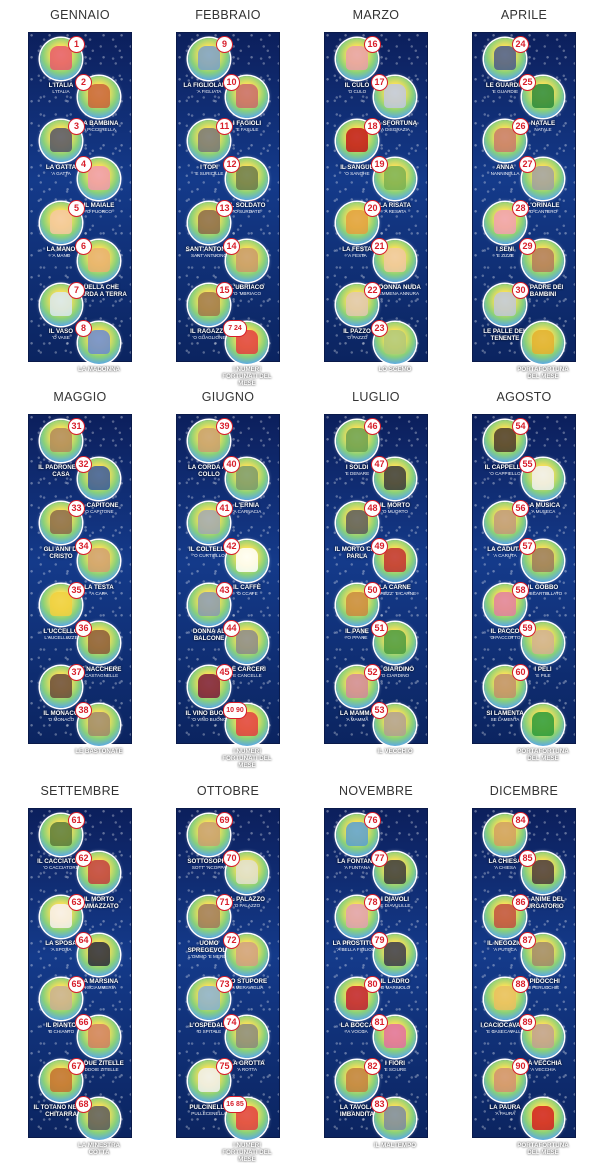  Describe the element at coordinates (527, 246) in the screenshot. I see `number-badge: 29` at that location.